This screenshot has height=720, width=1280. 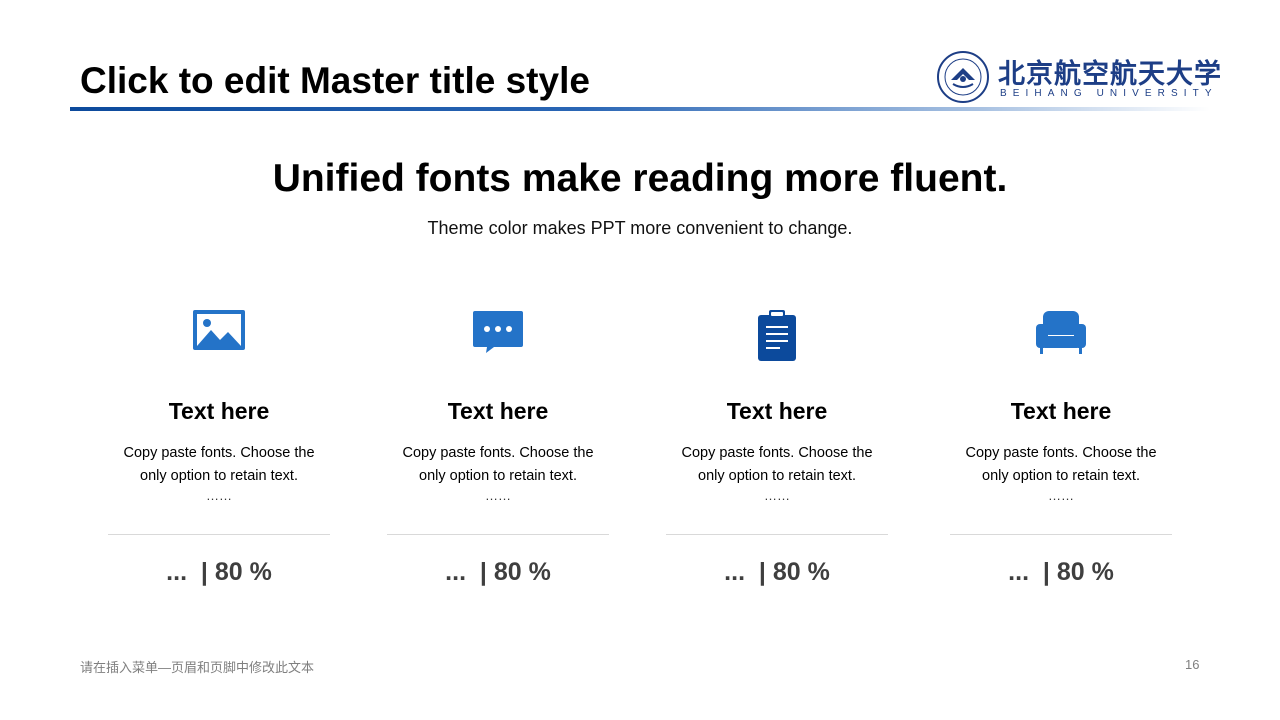 What do you see at coordinates (197, 666) in the screenshot?
I see `footer-note: 请在插入菜单—页眉和页脚中修改此文本` at bounding box center [197, 666].